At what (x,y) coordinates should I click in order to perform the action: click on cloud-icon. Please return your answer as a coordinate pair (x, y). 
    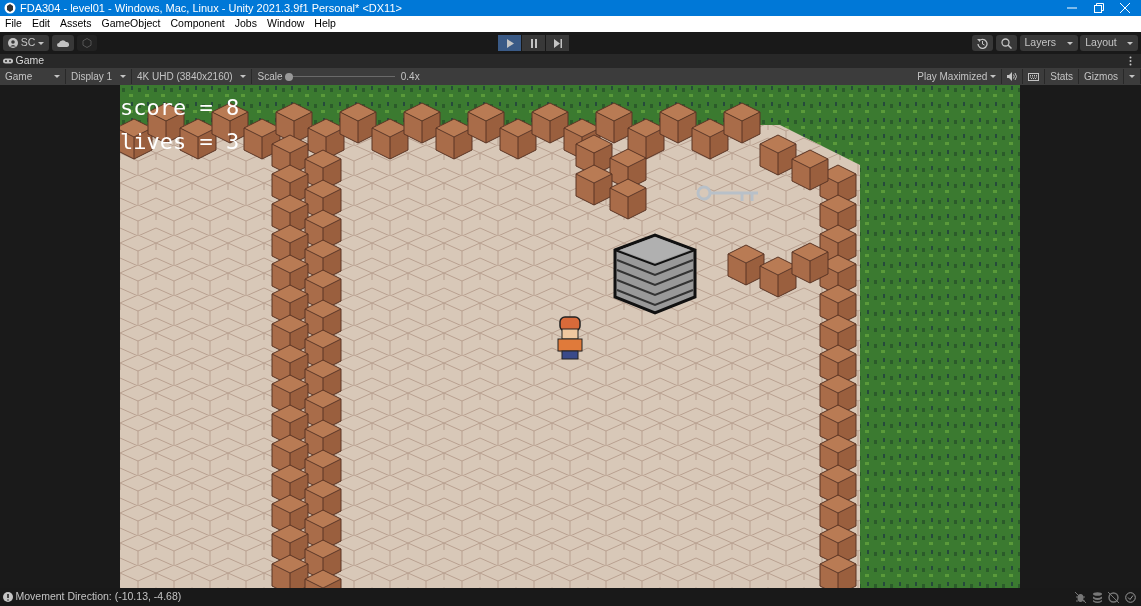
    Looking at the image, I should click on (63, 43).